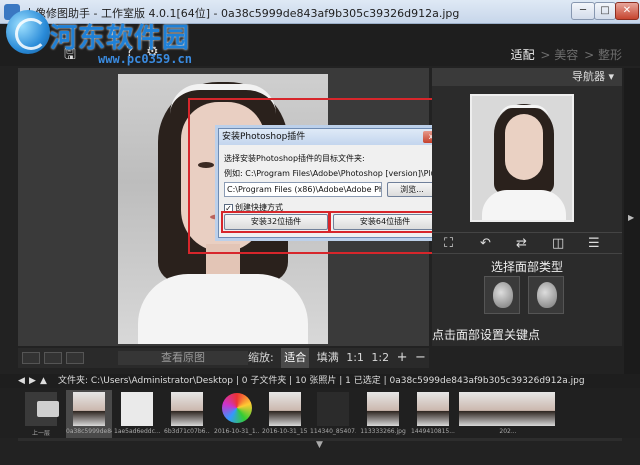  What do you see at coordinates (486, 335) in the screenshot?
I see `keypoint-label: 点击面部设置关键点` at bounding box center [486, 335].